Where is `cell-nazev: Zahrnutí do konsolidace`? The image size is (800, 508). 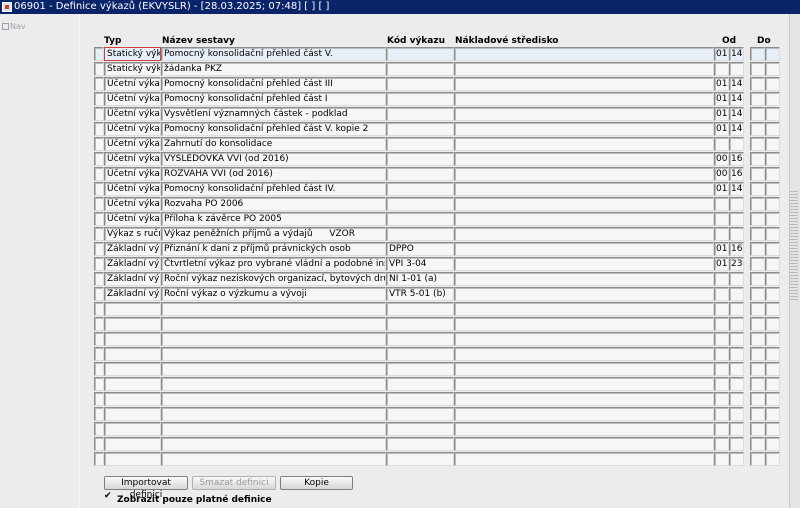
cell-nazev: Zahrnutí do konsolidace is located at coordinates (273, 144).